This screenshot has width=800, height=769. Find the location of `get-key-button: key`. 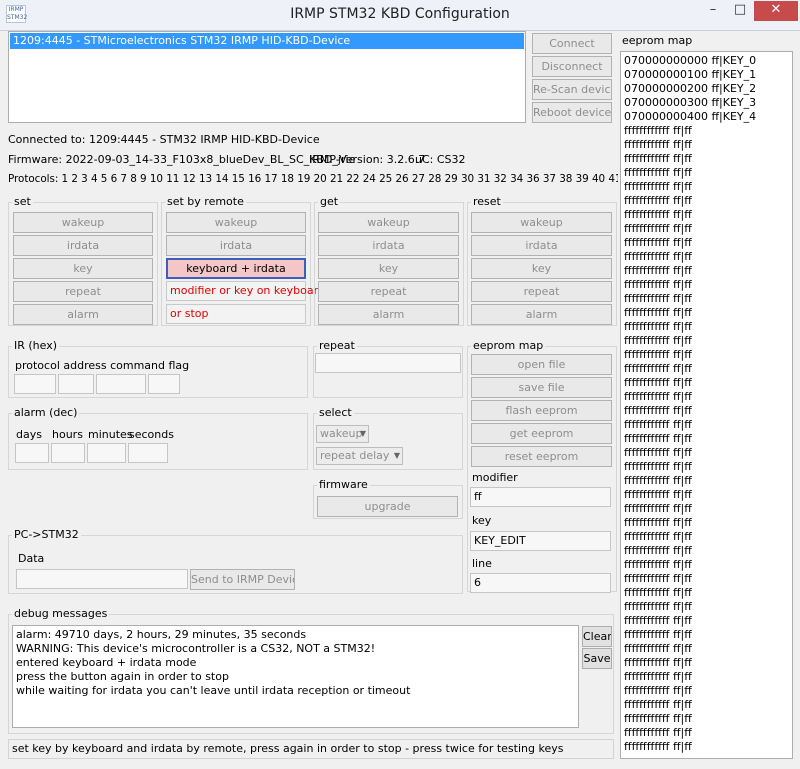

get-key-button: key is located at coordinates (388, 268).